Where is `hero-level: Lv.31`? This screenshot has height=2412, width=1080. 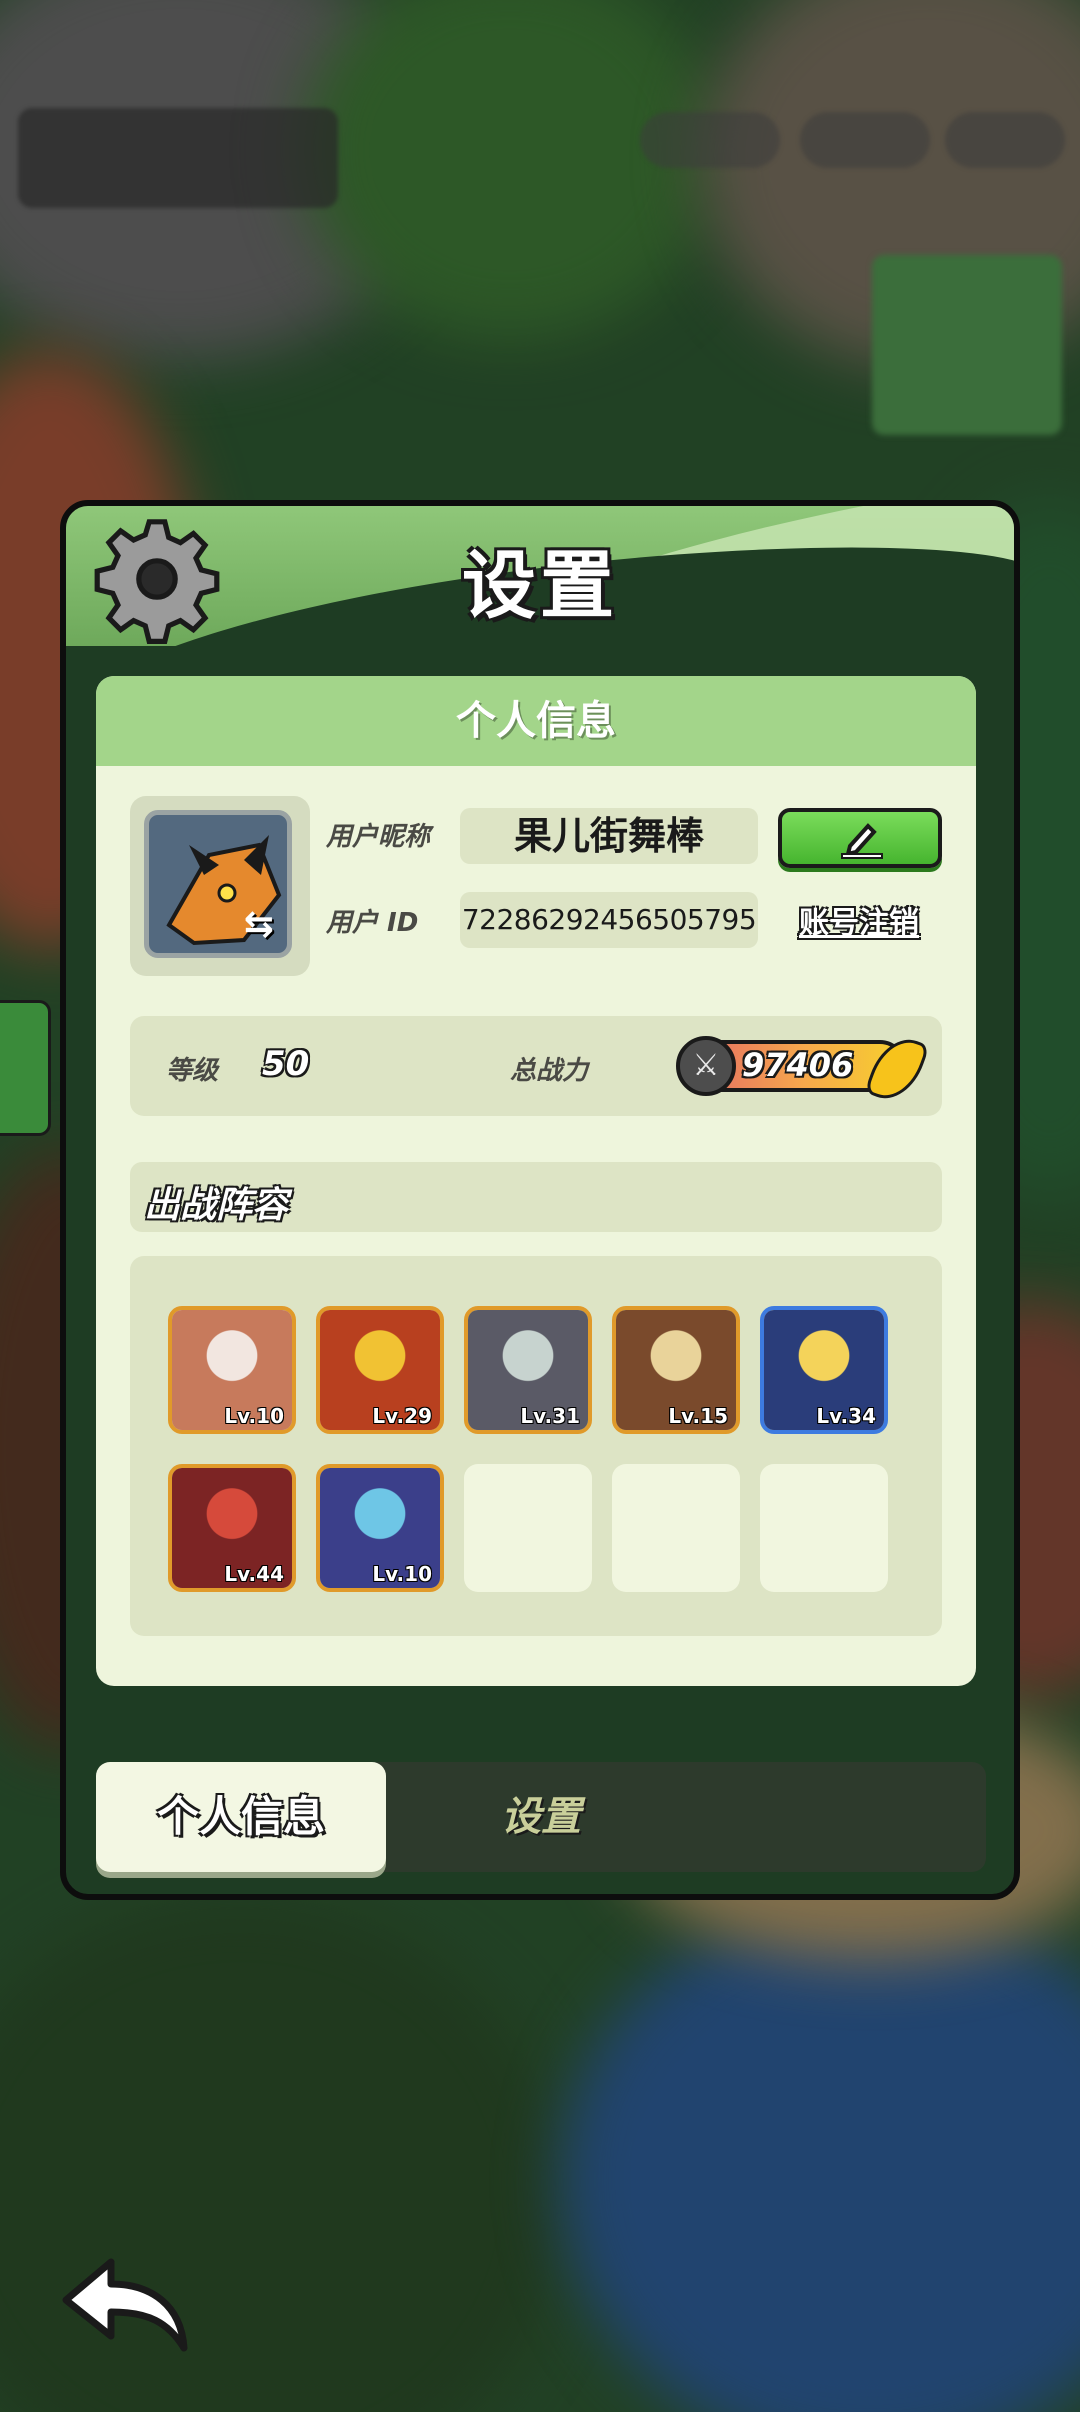 hero-level: Lv.31 is located at coordinates (550, 1416).